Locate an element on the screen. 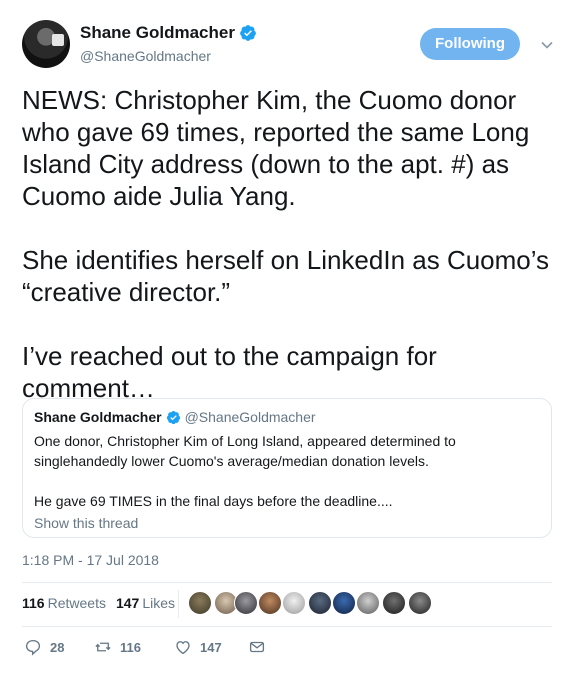 This screenshot has width=585, height=680. quoted-author-handle: @ShaneGoldmacher is located at coordinates (250, 417).